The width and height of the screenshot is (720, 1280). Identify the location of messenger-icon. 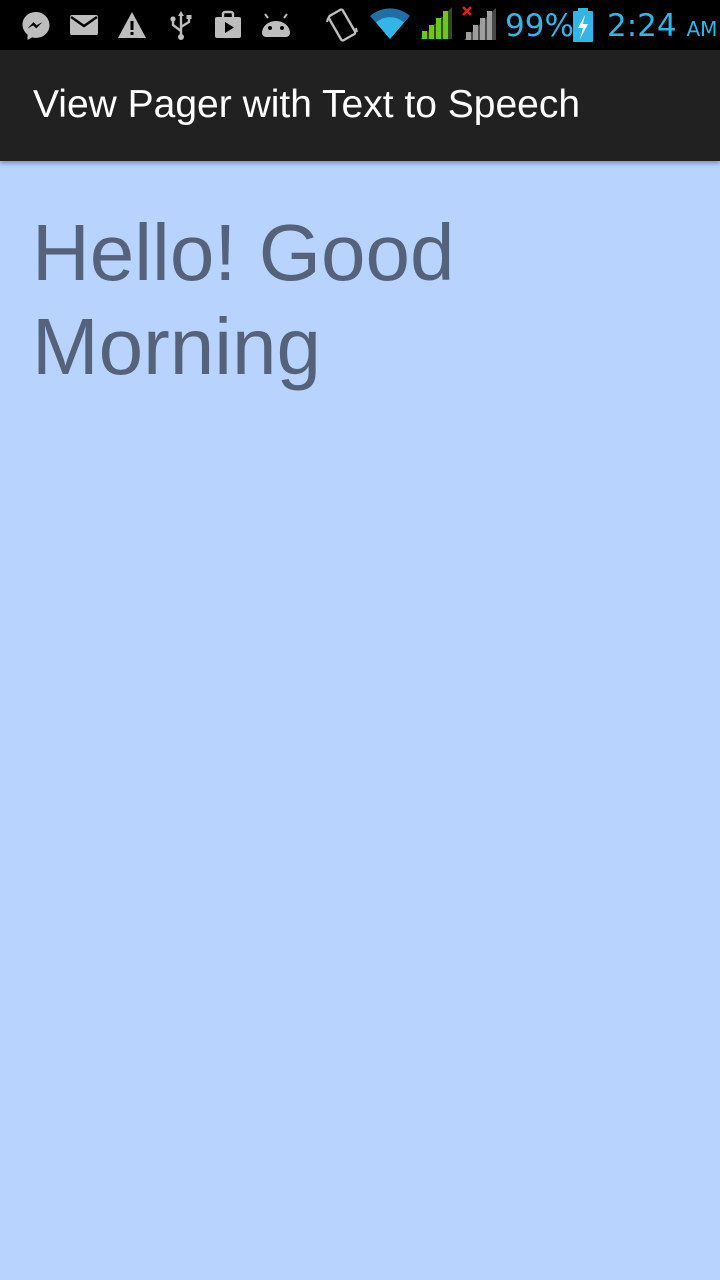
(36, 26).